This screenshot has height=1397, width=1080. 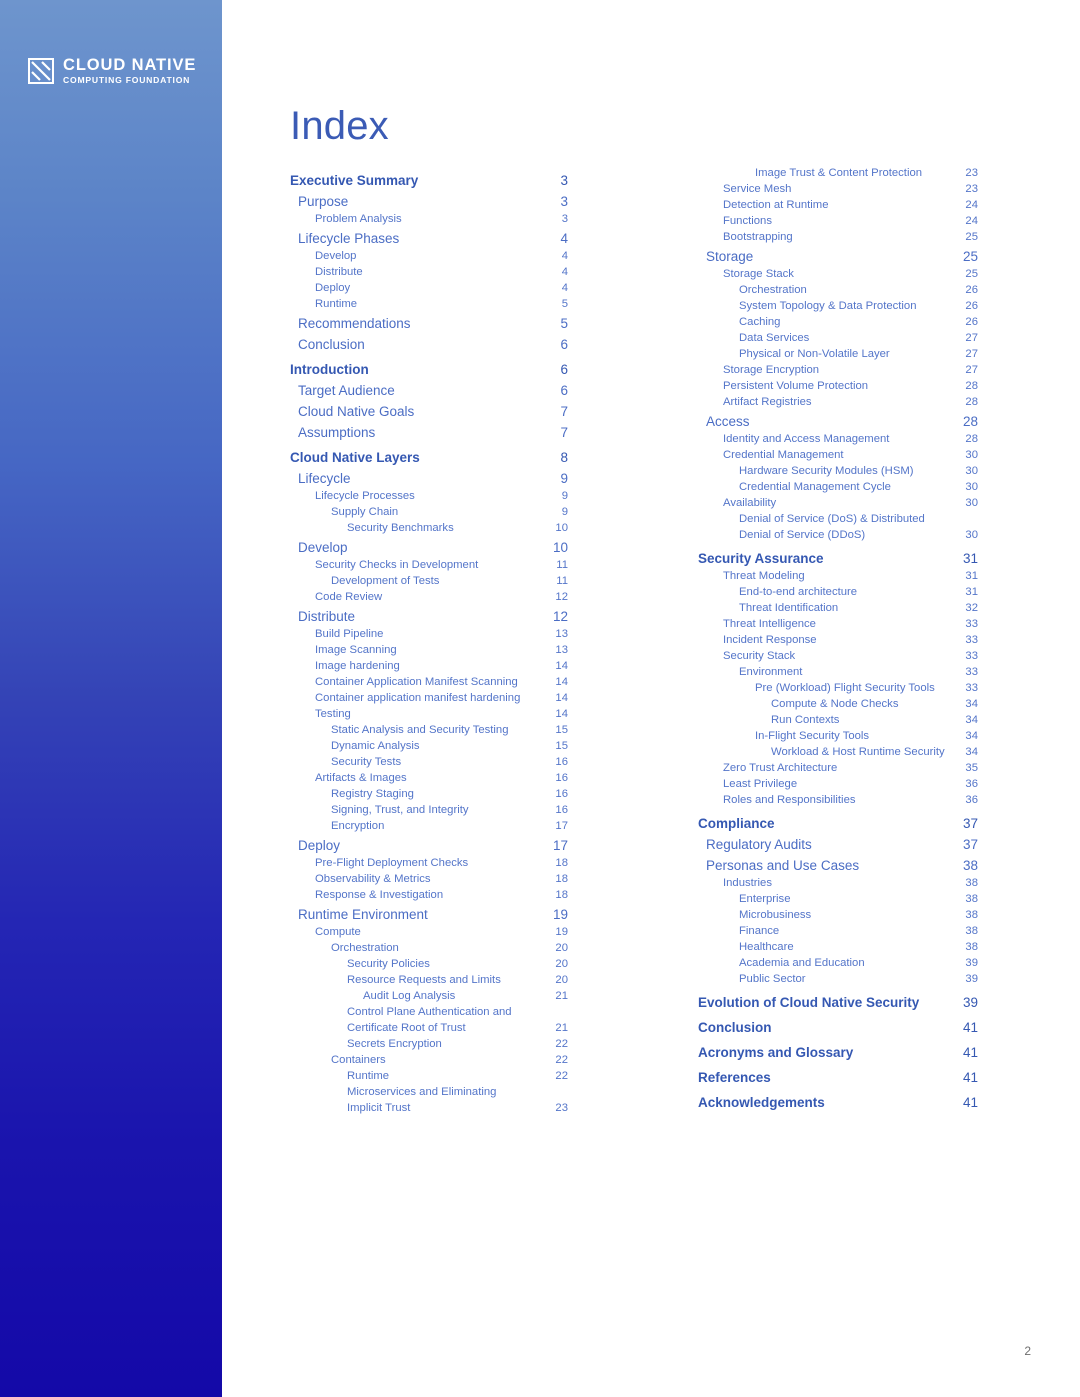 I want to click on toc-entry: Registry Staging 16, so click(x=429, y=794).